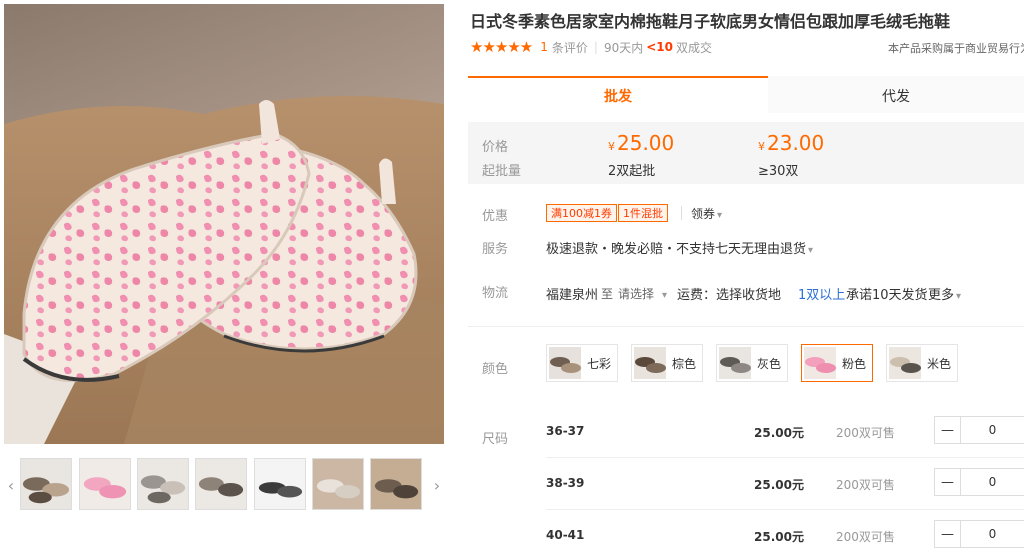 The height and width of the screenshot is (558, 1024). Describe the element at coordinates (646, 143) in the screenshot. I see `tier-1-price-value: 25.00` at that location.